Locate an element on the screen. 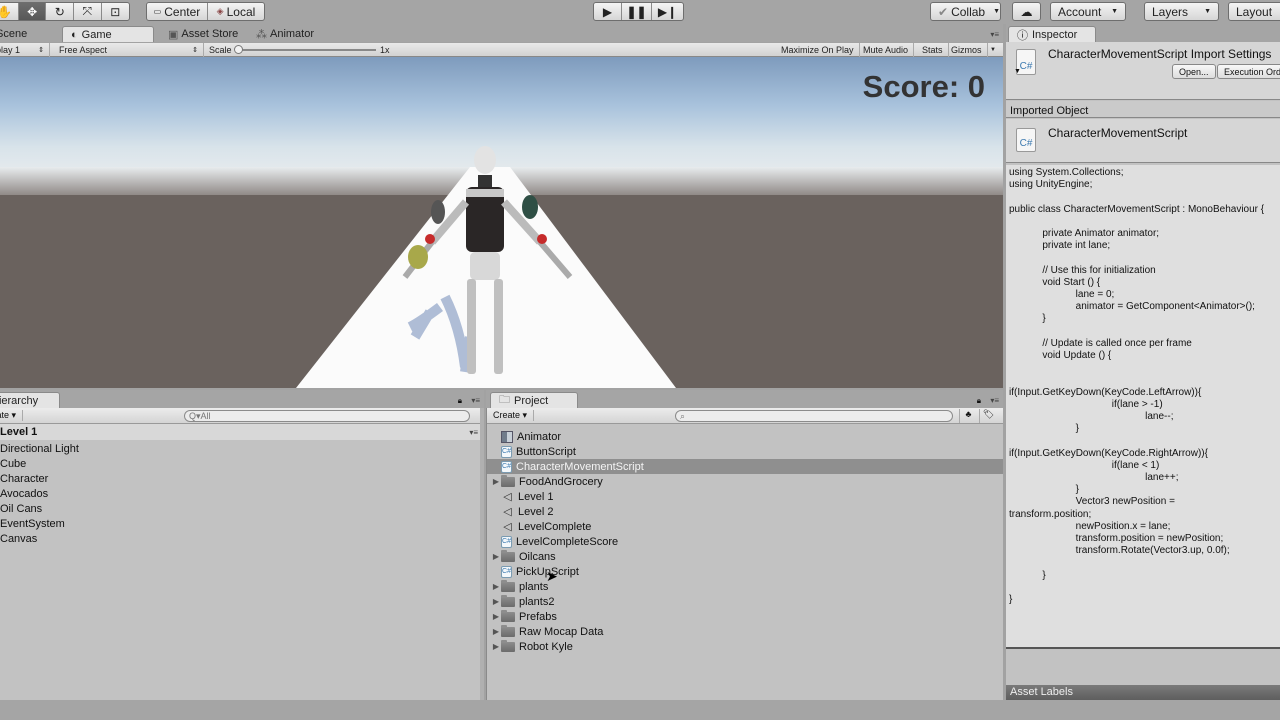 Image resolution: width=1280 pixels, height=720 pixels. avocado is located at coordinates (418, 257).